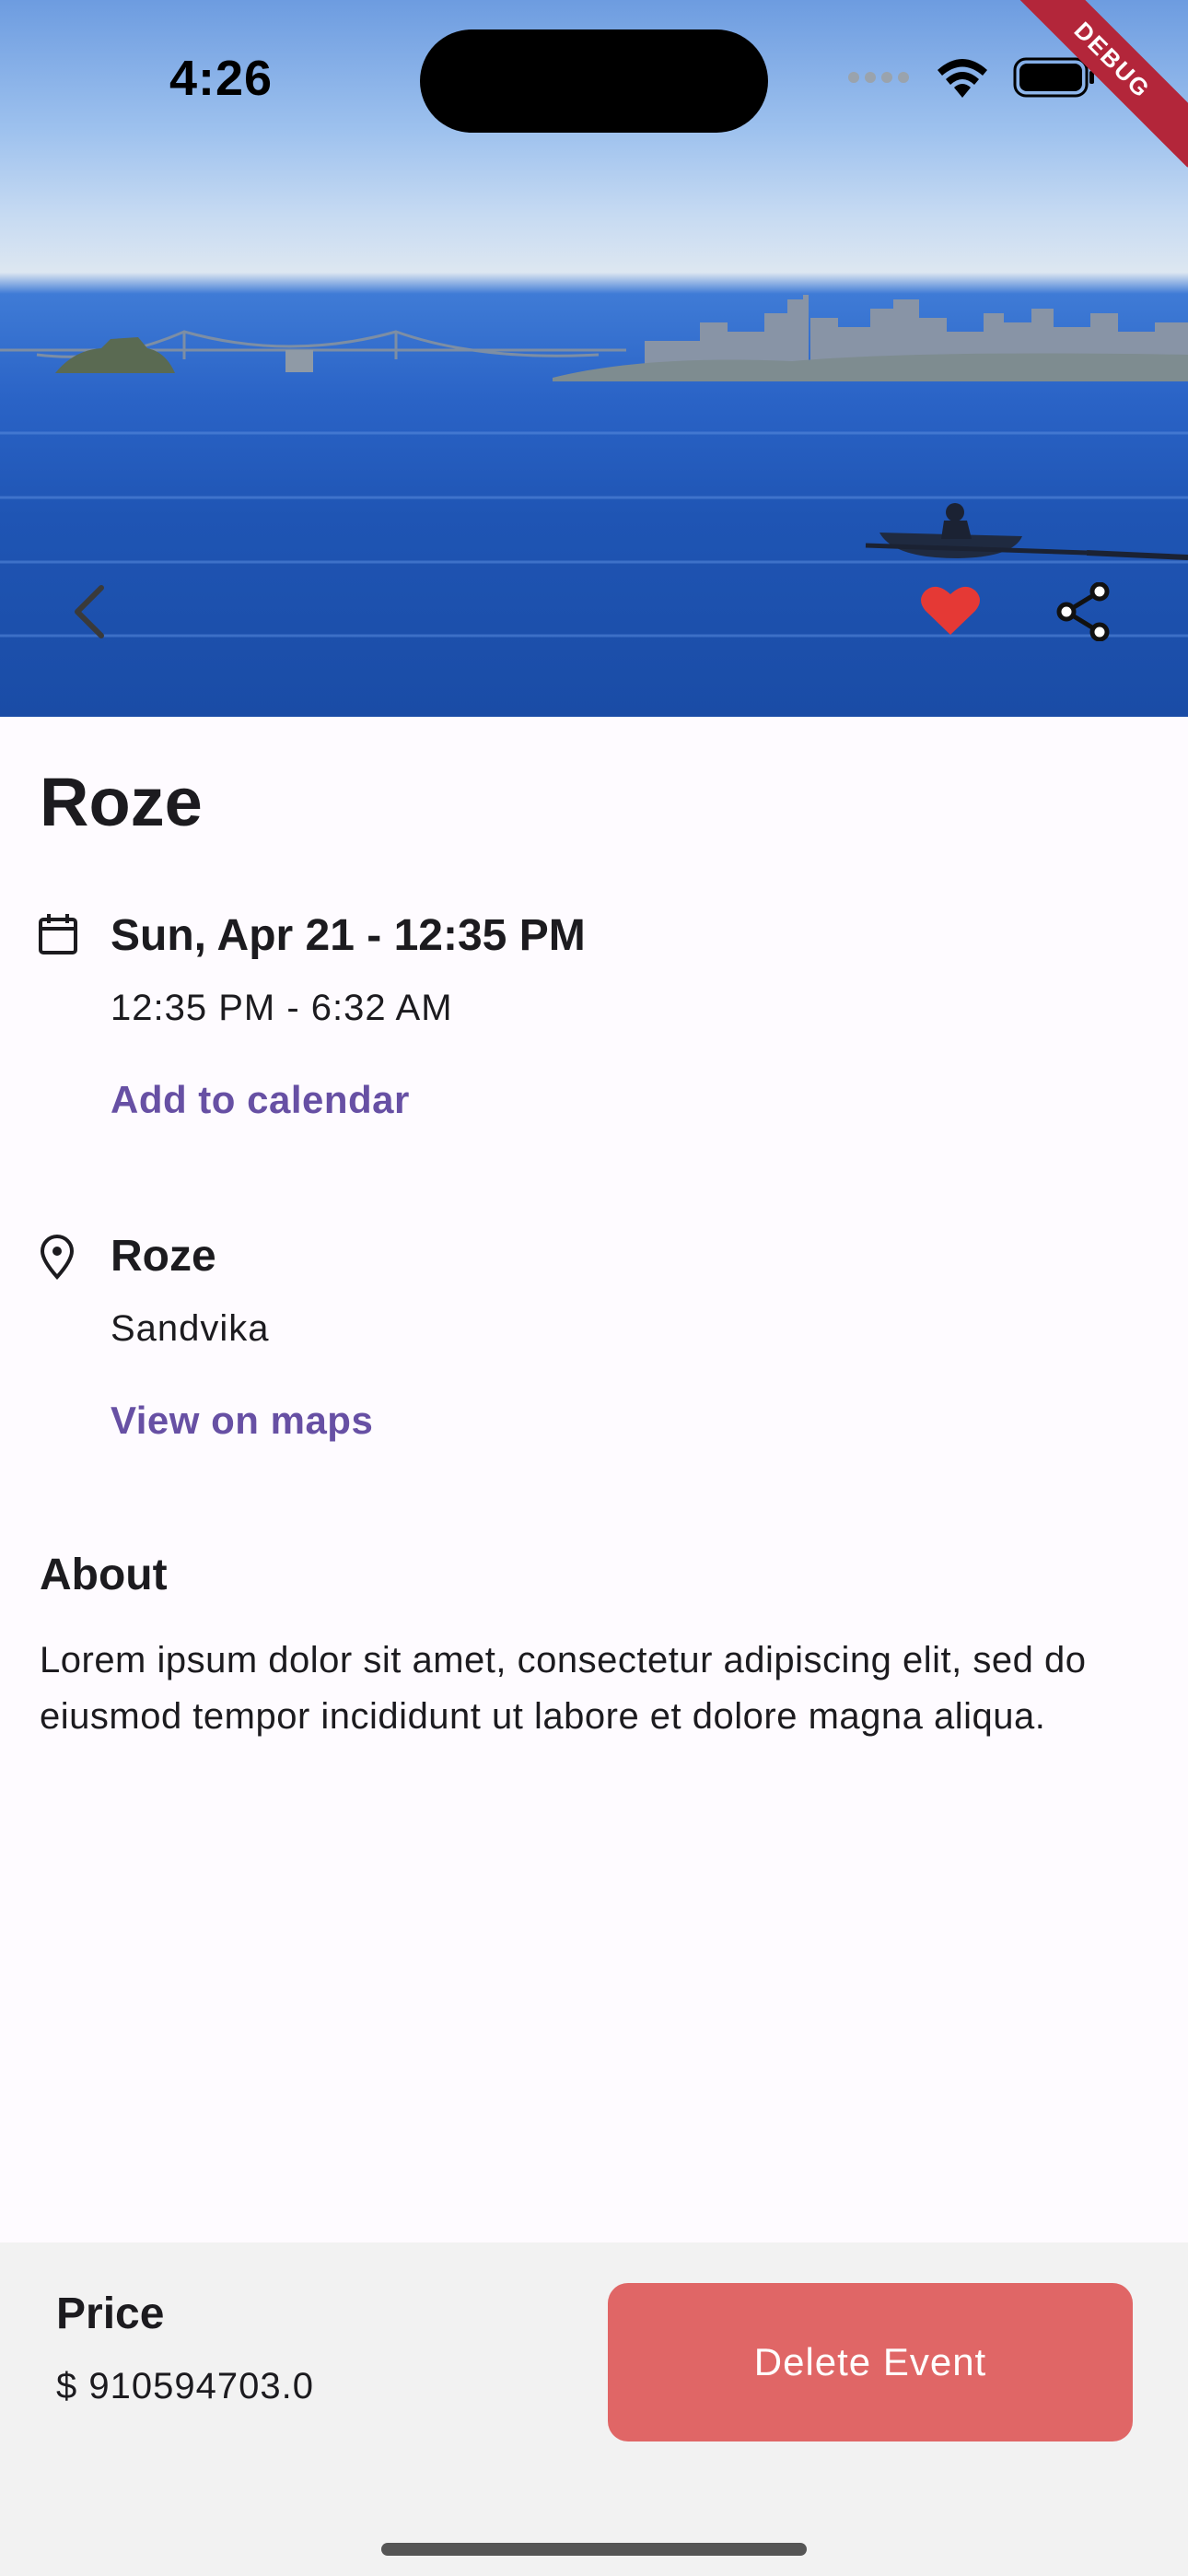 The height and width of the screenshot is (2576, 1188). I want to click on status-icons, so click(971, 77).